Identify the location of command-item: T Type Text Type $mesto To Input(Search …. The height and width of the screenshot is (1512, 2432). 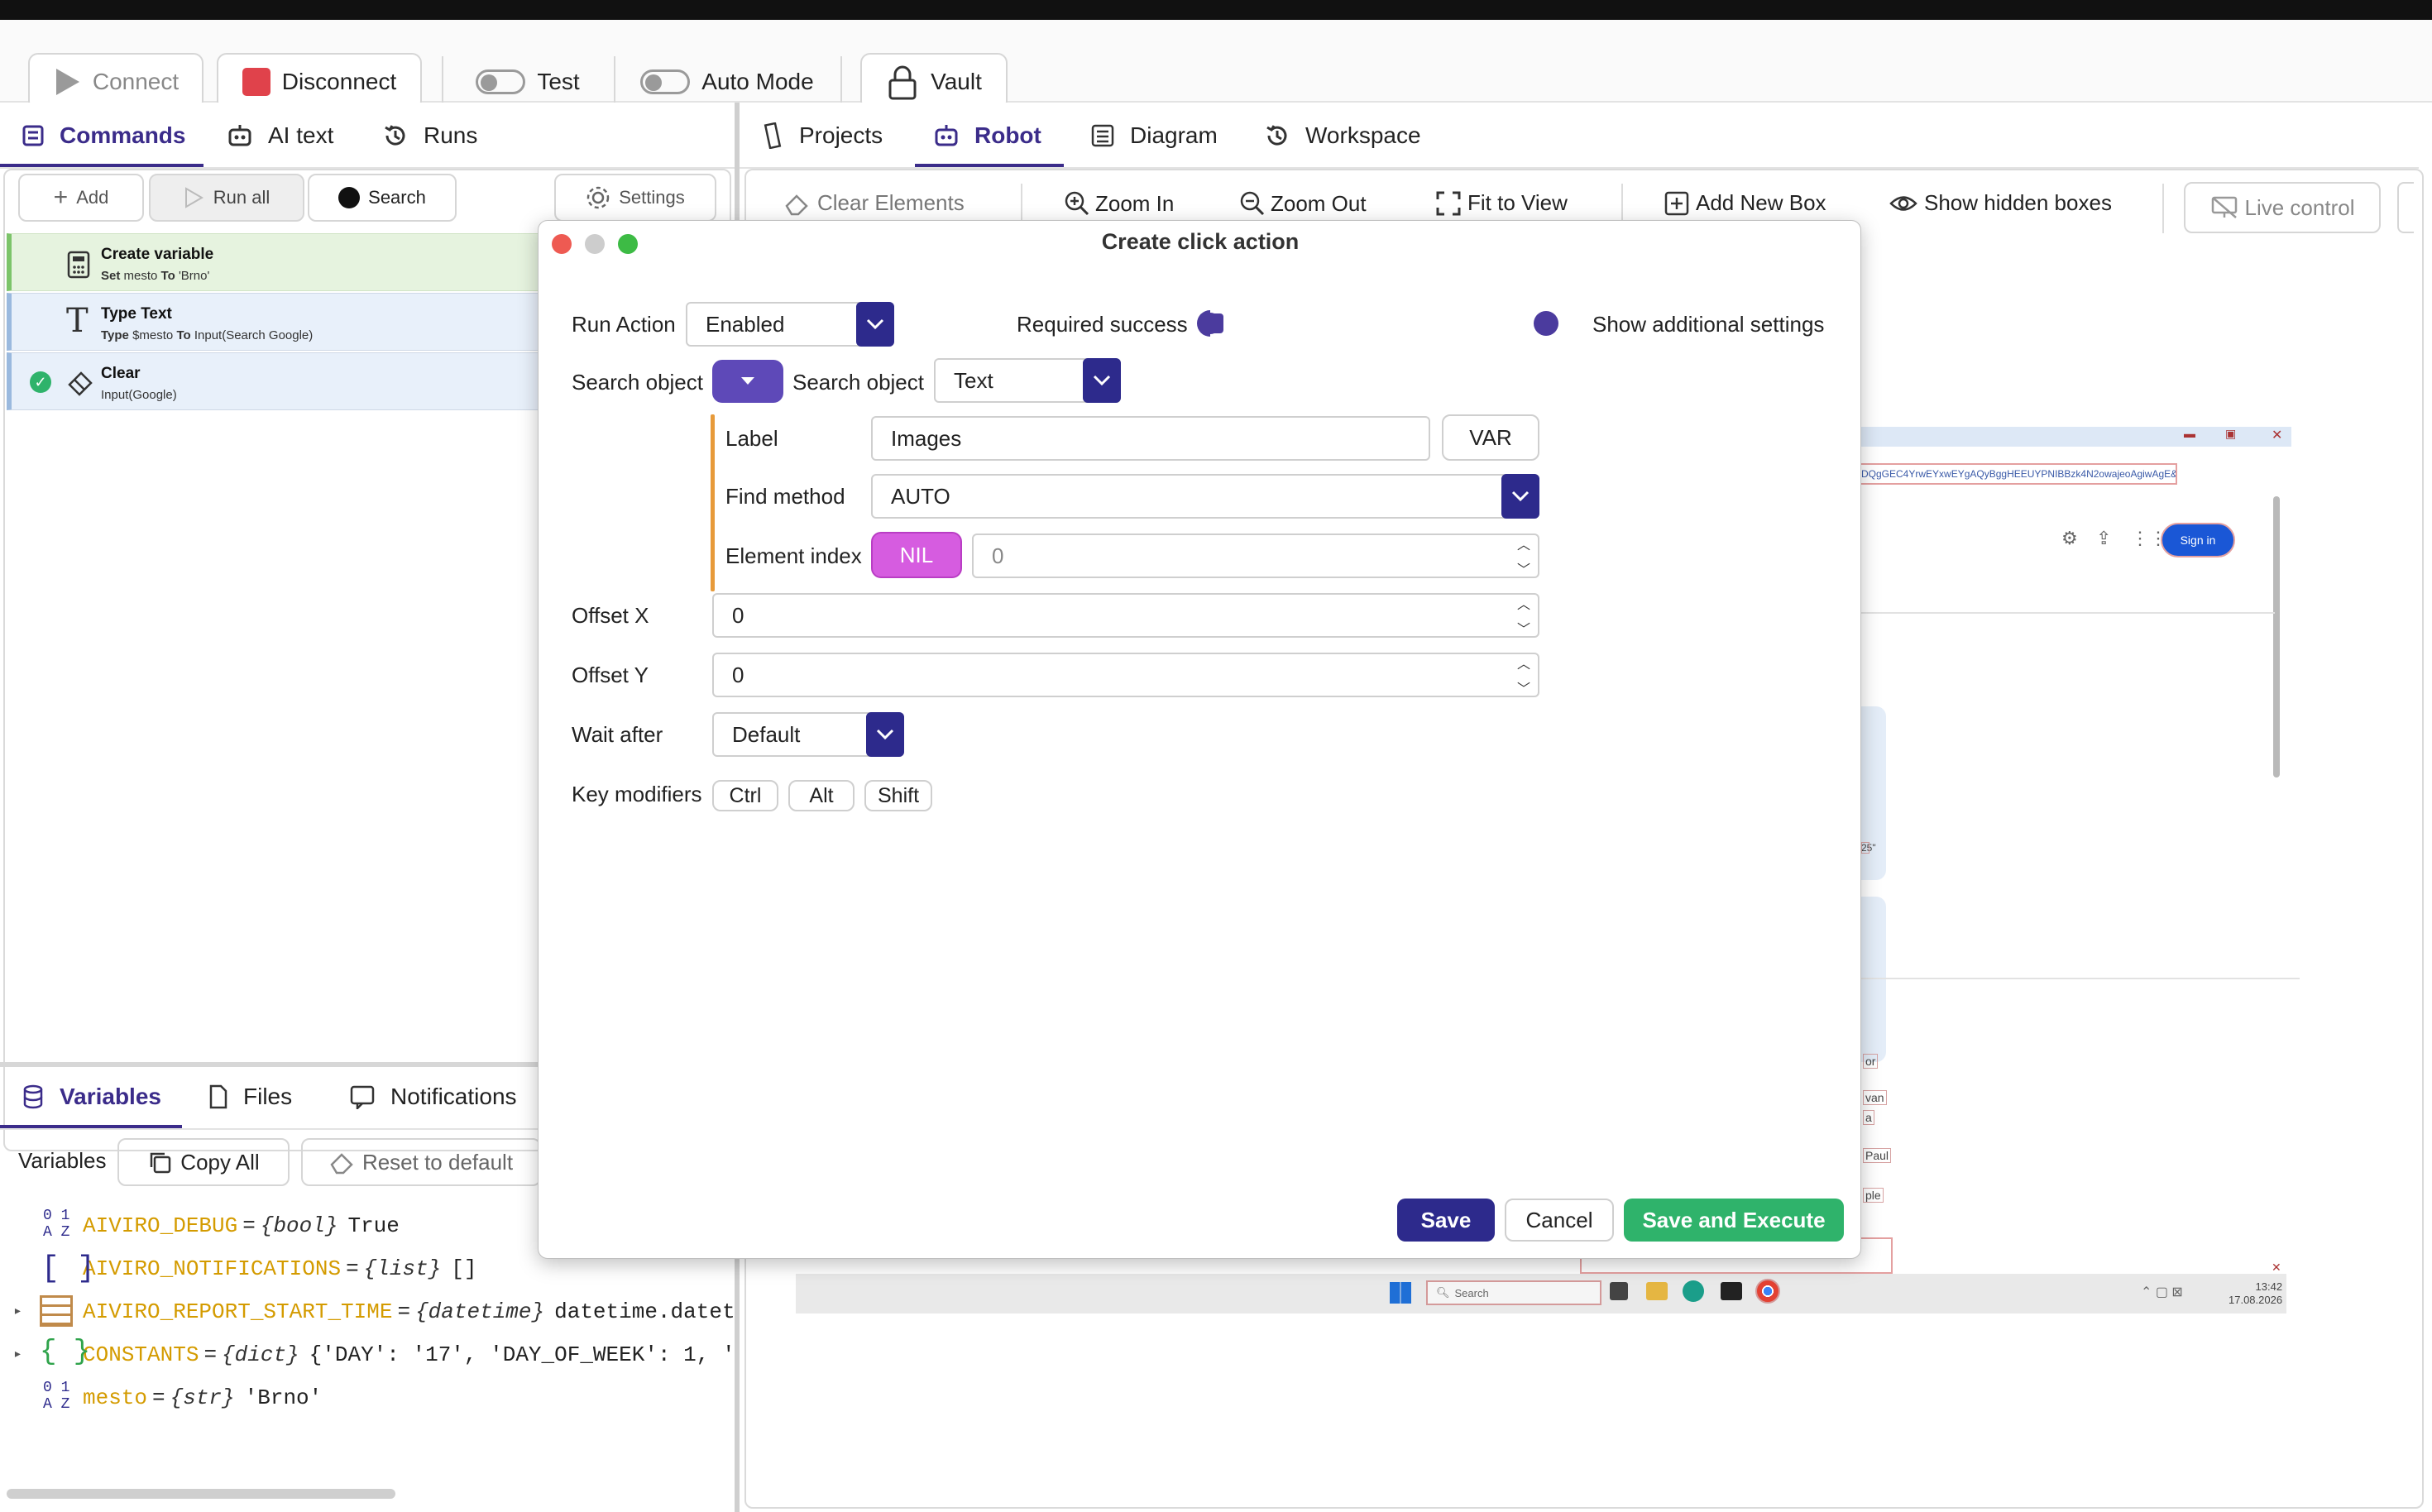
(274, 322).